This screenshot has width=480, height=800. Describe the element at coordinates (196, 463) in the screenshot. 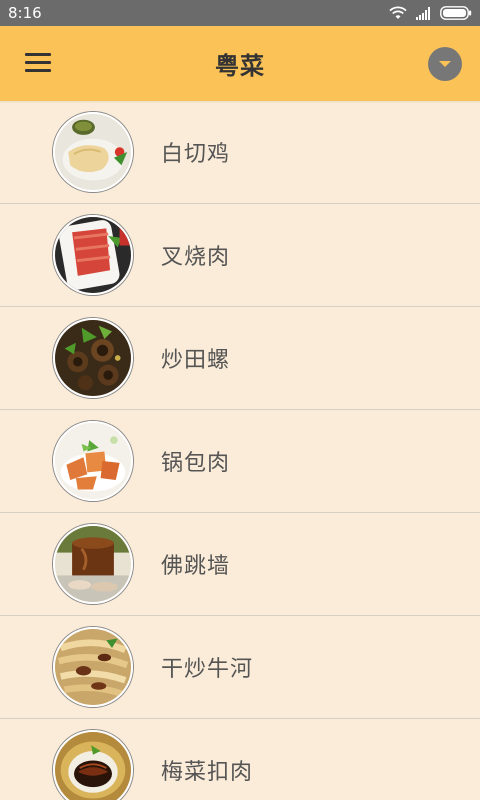

I see `dish-name: 锅包肉` at that location.